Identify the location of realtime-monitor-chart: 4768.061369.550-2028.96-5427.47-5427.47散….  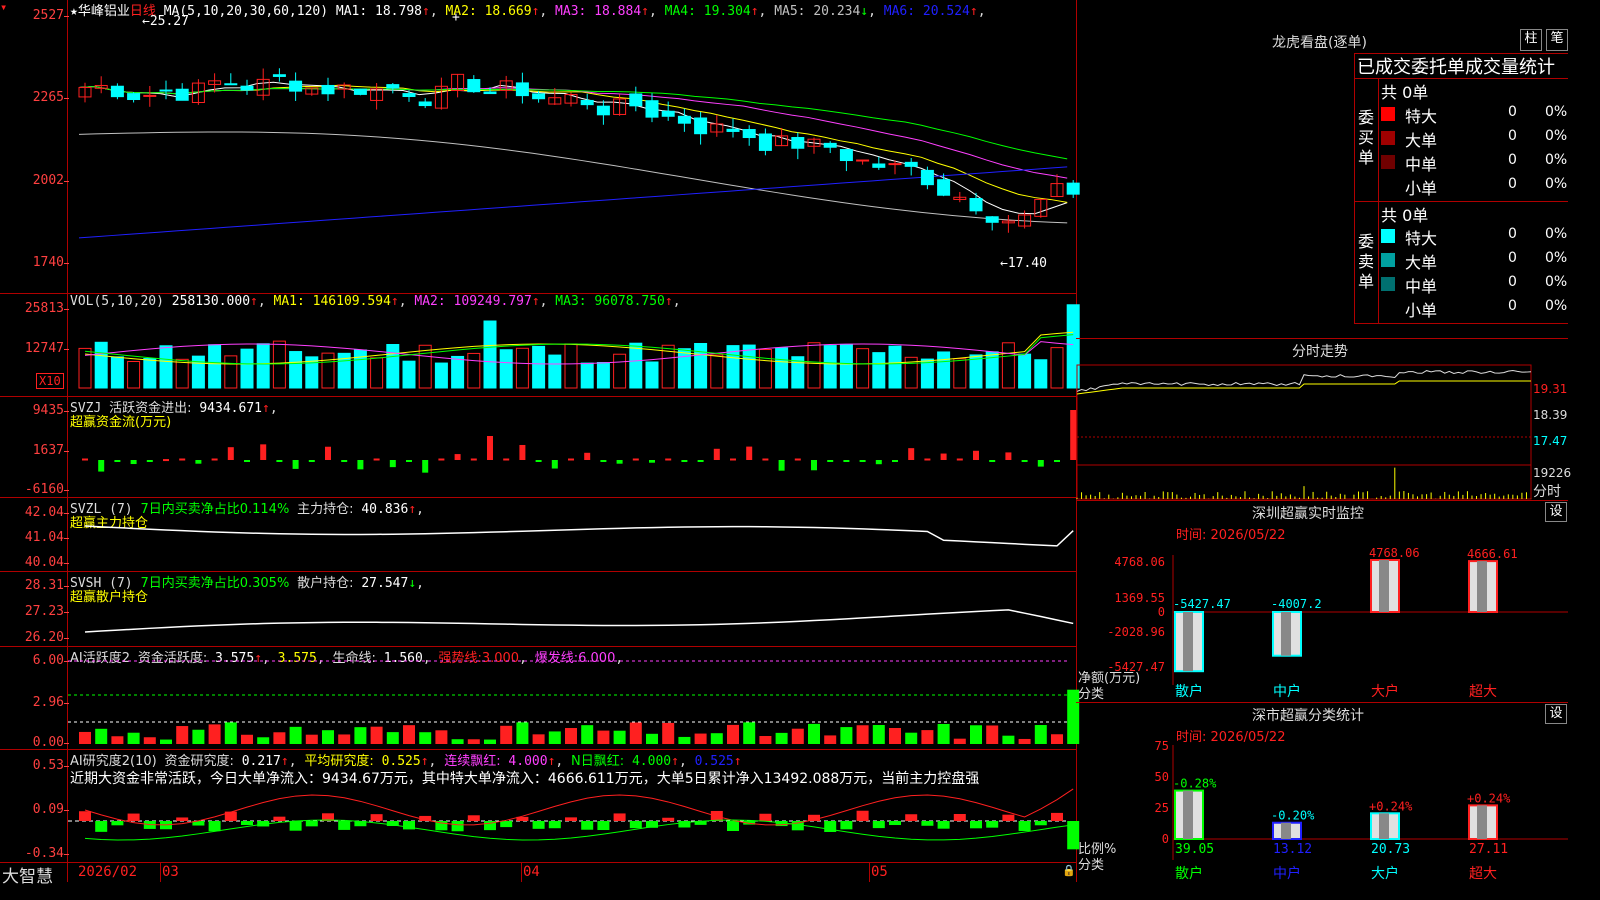
(1322, 621).